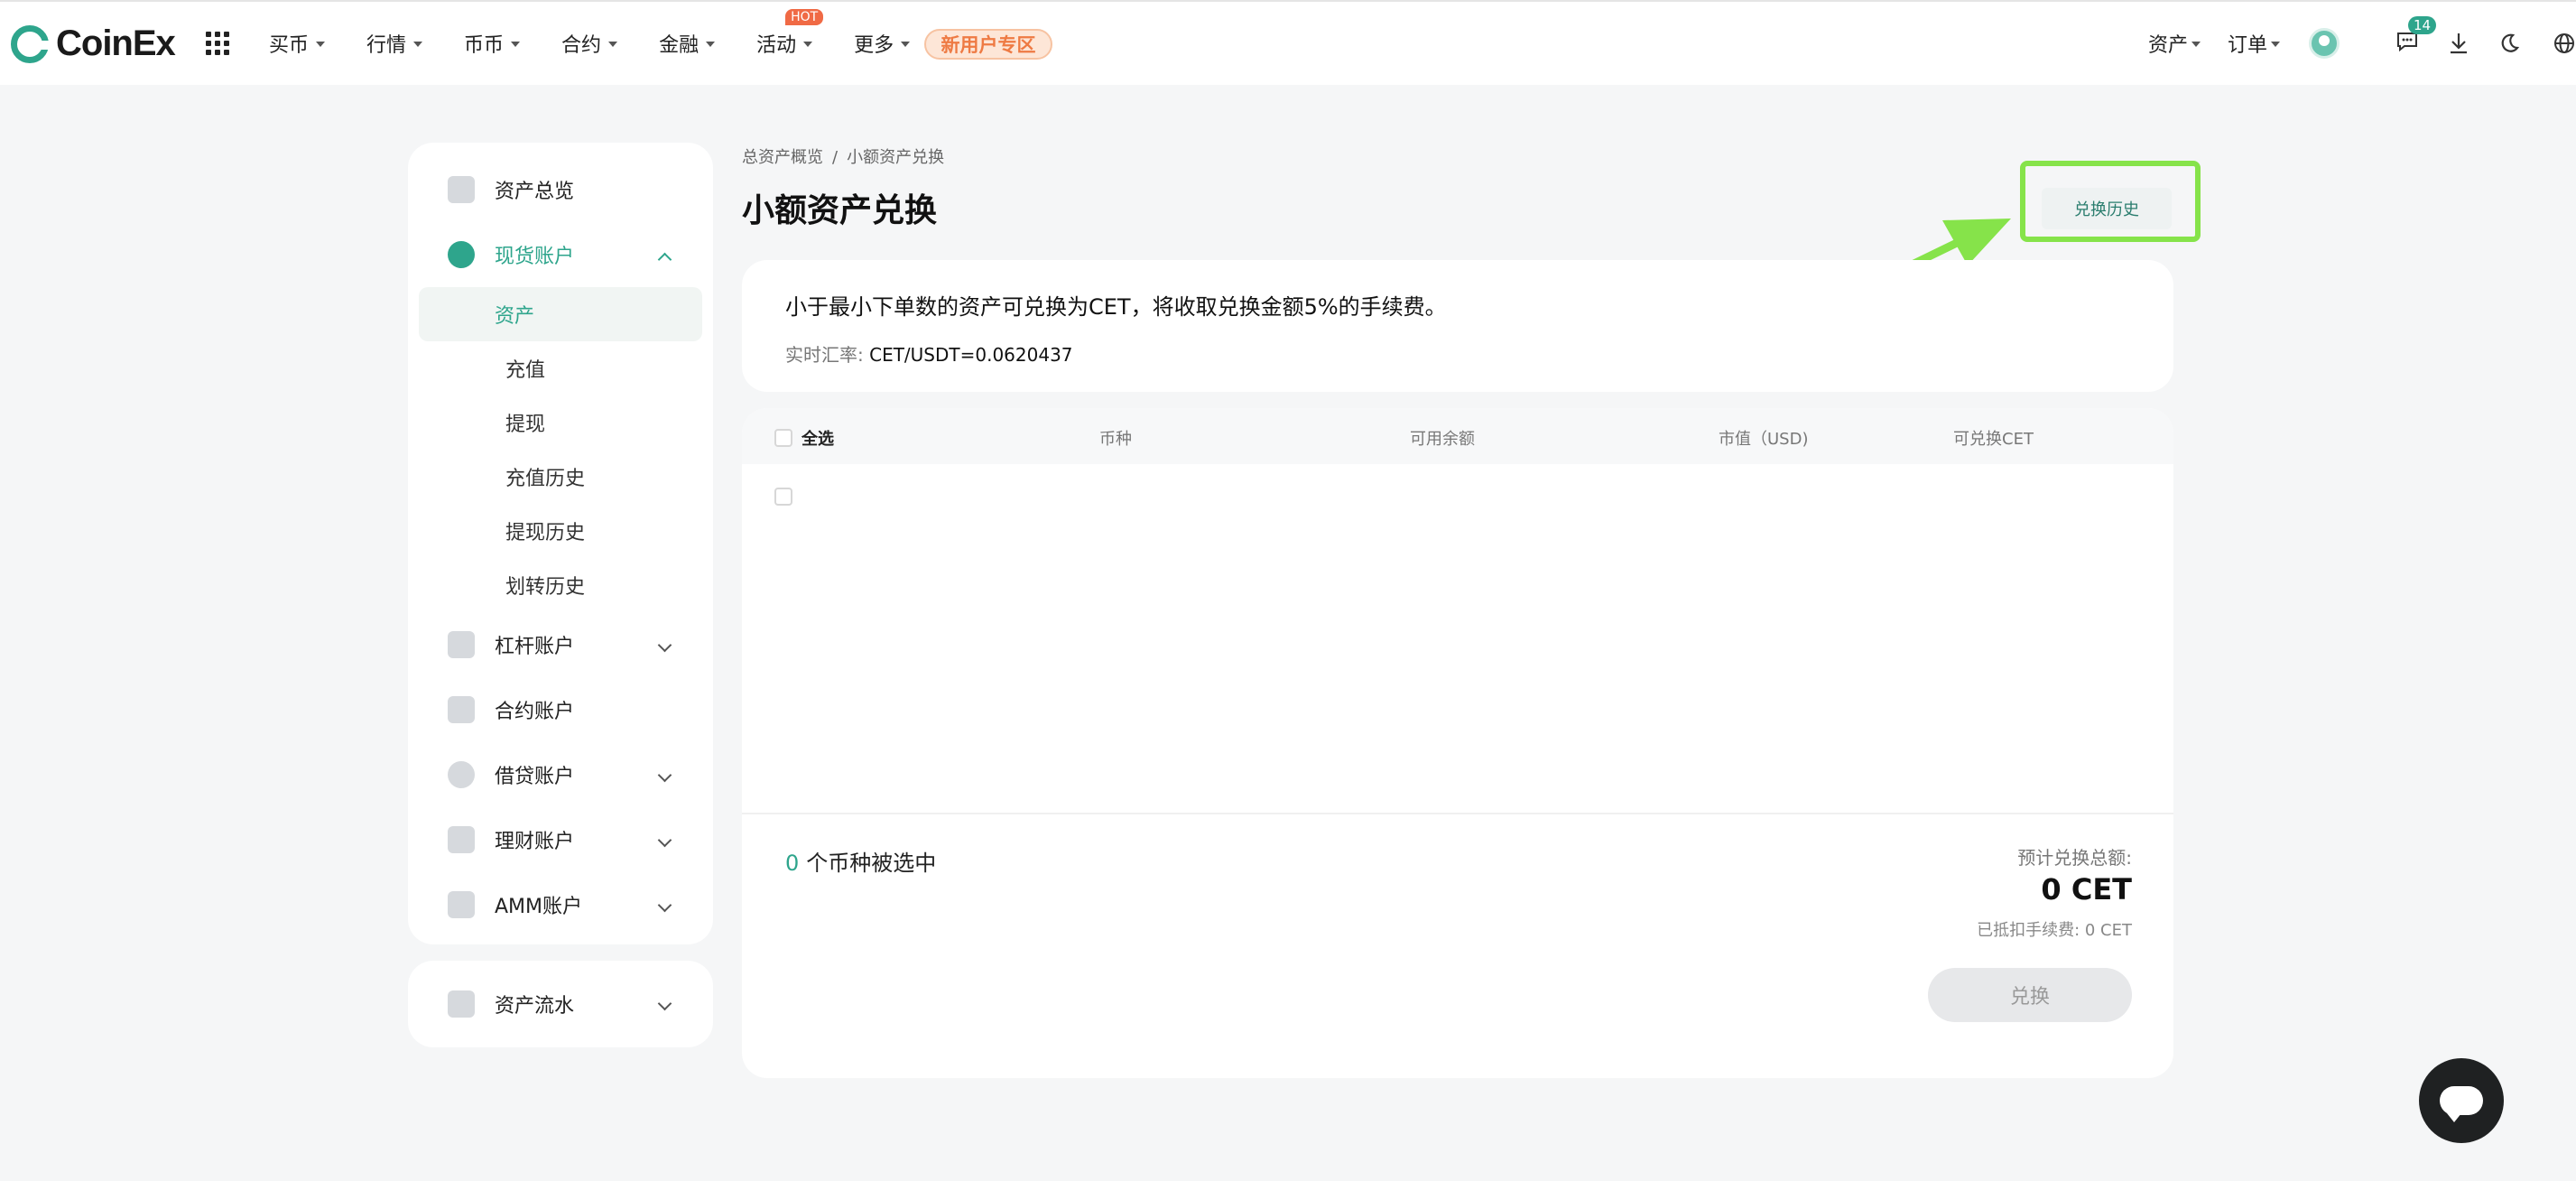 Image resolution: width=2576 pixels, height=1181 pixels. Describe the element at coordinates (2174, 44) in the screenshot. I see `assets-menu: 资产` at that location.